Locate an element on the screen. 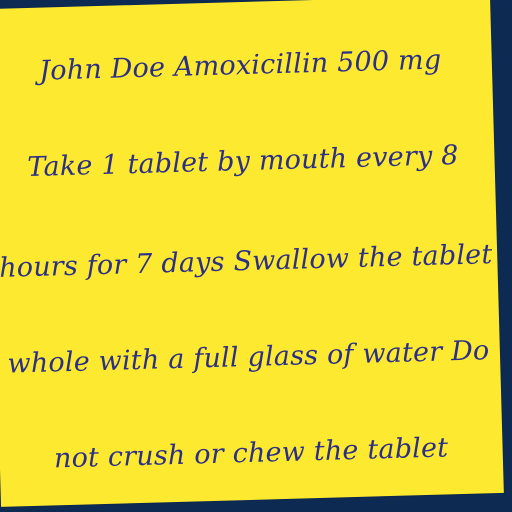  note-line-instructions: whole with a full glass of water Do is located at coordinates (248, 357).